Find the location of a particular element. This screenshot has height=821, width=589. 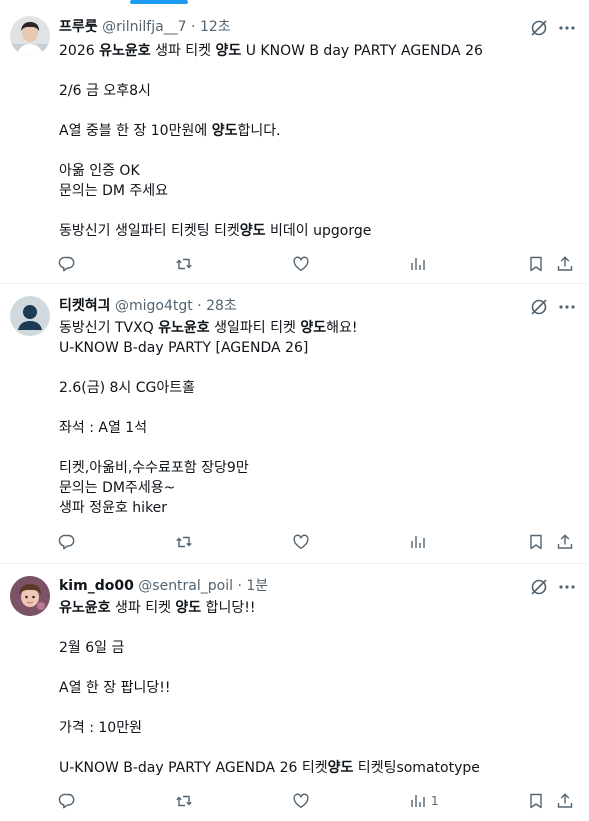

text-segment: 문의는 DM 주세요 is located at coordinates (114, 191).